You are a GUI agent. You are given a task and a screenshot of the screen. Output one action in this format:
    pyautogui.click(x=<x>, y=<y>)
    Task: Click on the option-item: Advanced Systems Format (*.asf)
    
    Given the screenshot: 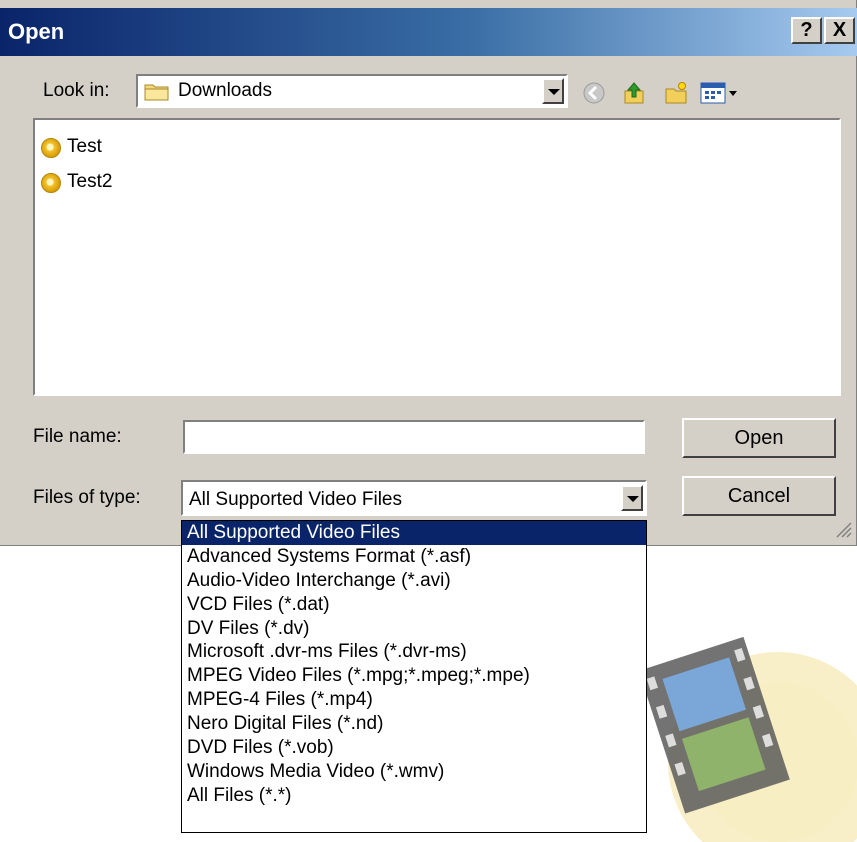 What is the action you would take?
    pyautogui.click(x=414, y=557)
    